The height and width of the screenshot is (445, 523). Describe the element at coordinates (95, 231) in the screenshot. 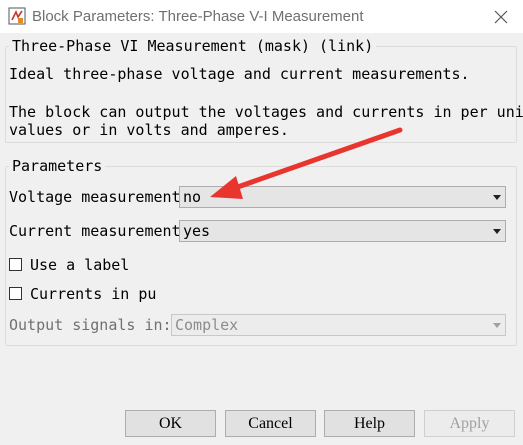

I see `current-measurement-label: Current measurement` at that location.